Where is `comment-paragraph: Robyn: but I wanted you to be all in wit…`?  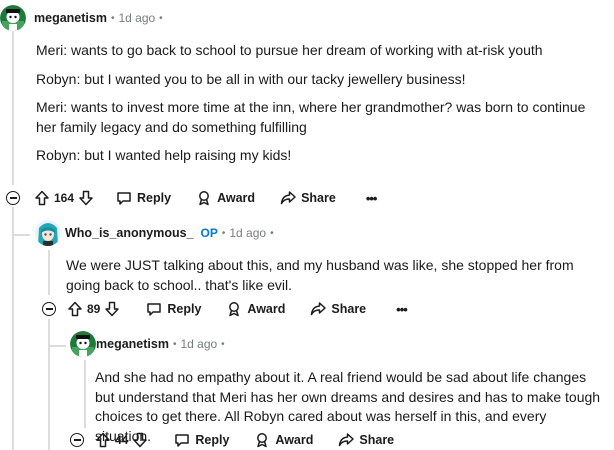
comment-paragraph: Robyn: but I wanted you to be all in wit… is located at coordinates (251, 78).